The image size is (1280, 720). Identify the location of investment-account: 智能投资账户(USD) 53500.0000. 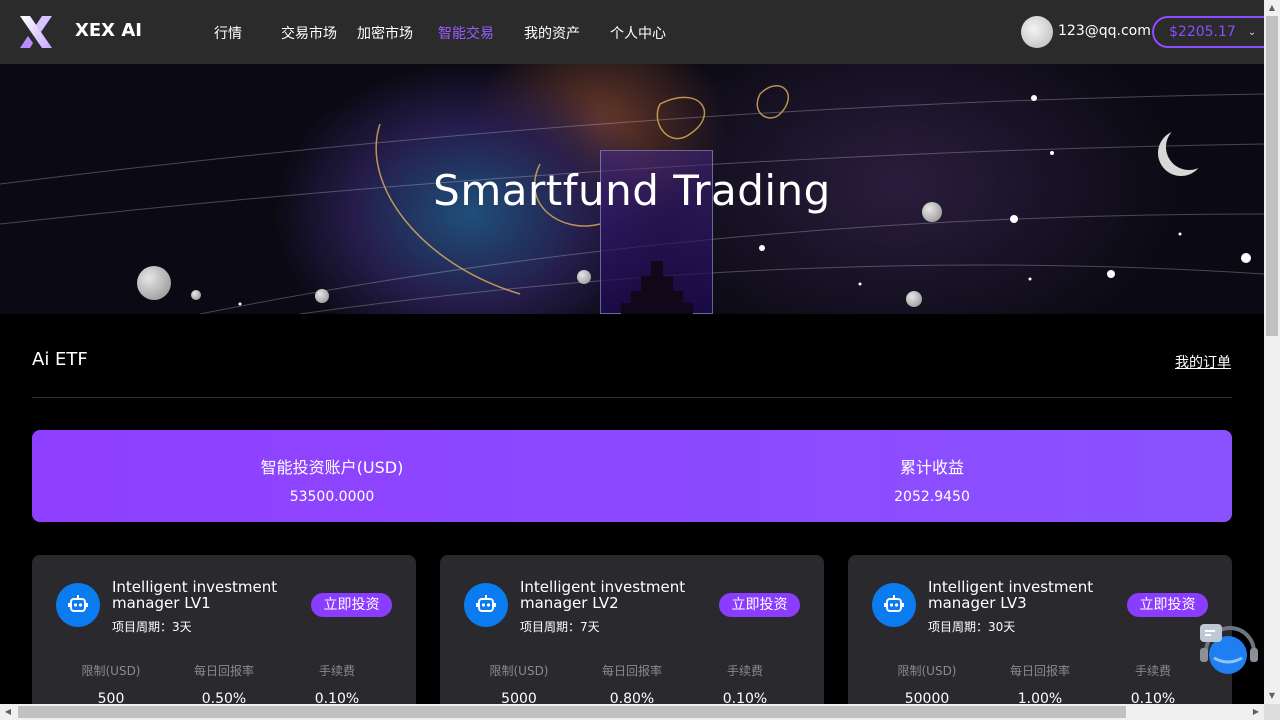
(332, 476).